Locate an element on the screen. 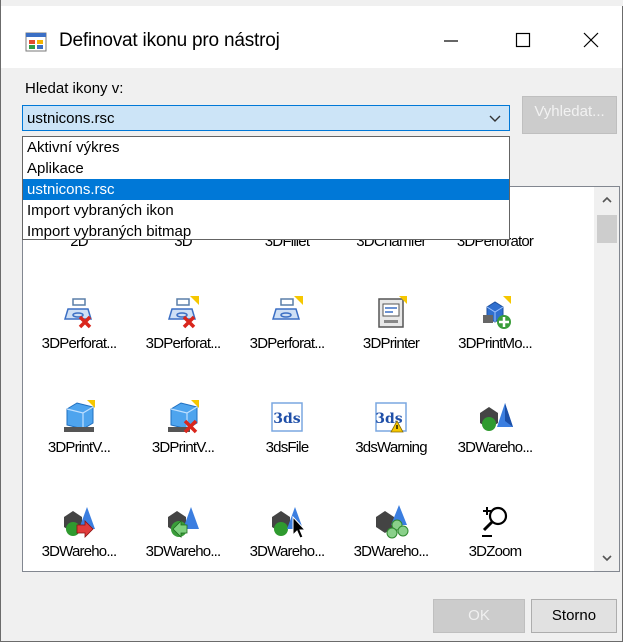 The image size is (623, 642). 3d-zoom-icon is located at coordinates (495, 521).